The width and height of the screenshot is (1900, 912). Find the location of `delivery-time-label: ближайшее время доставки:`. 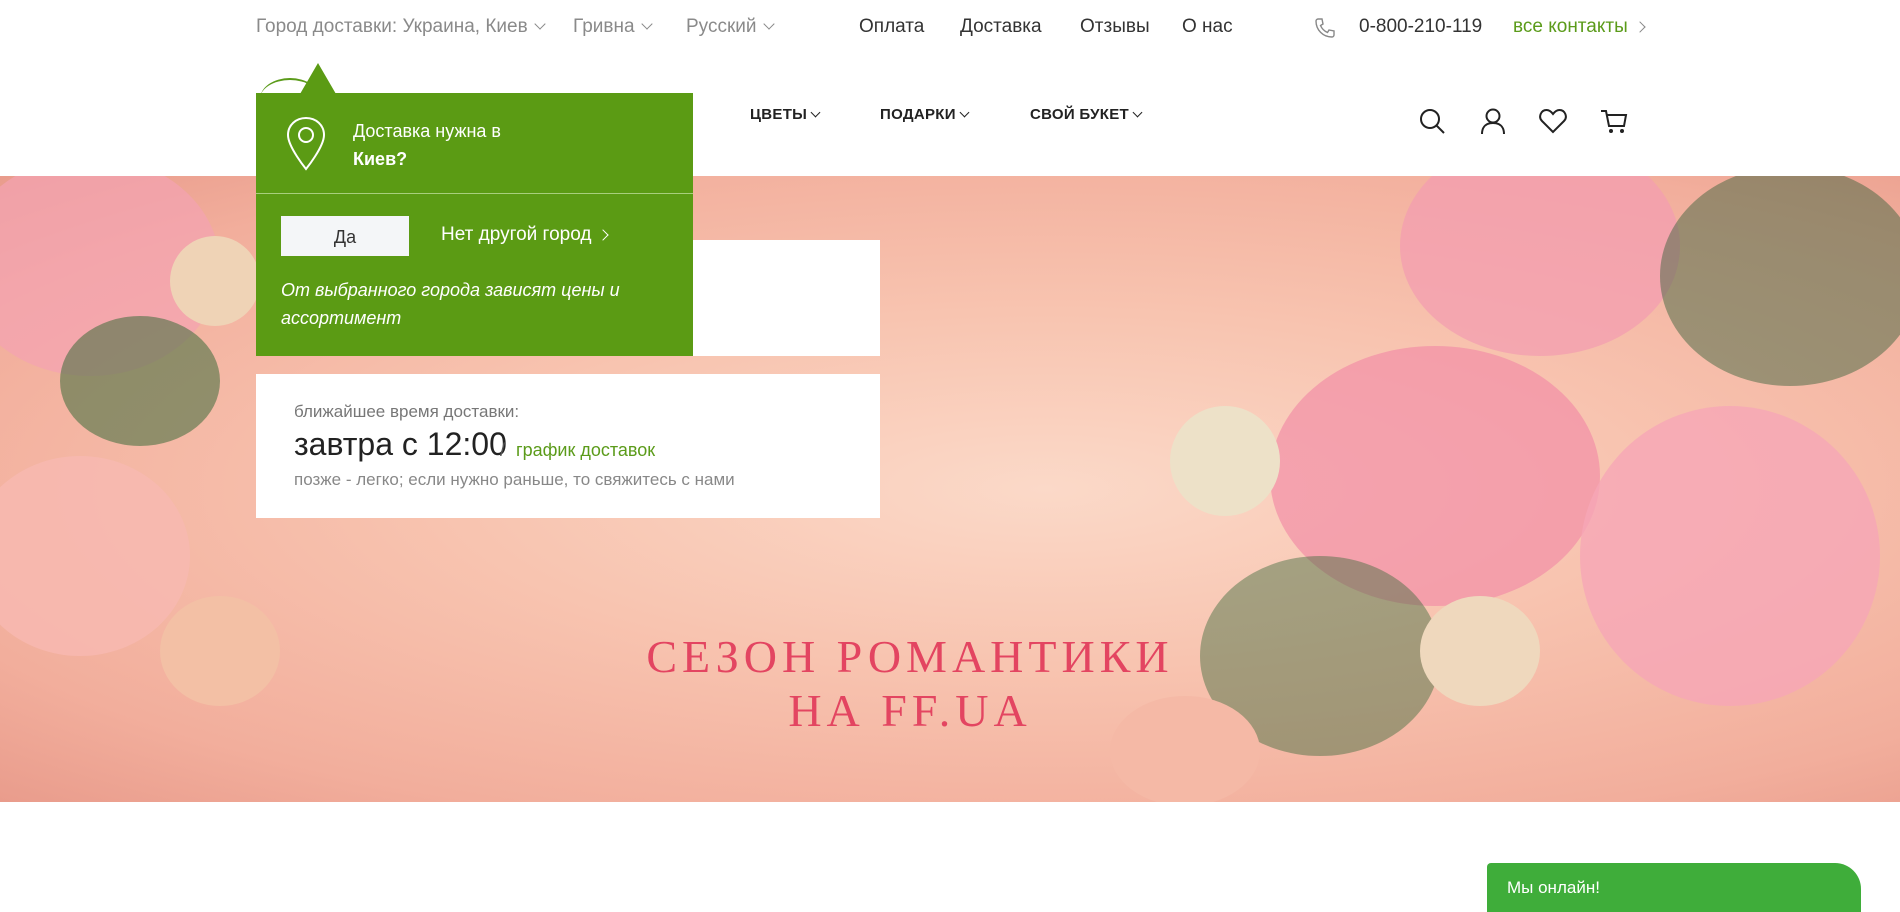

delivery-time-label: ближайшее время доставки: is located at coordinates (407, 411).